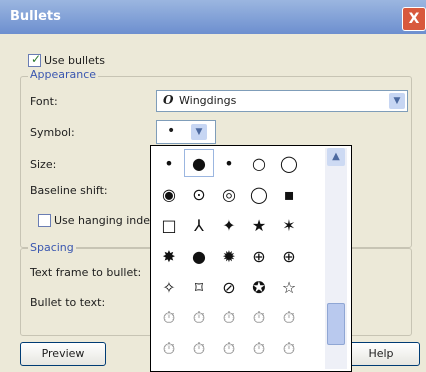 The image size is (426, 372). I want to click on close-button: X, so click(414, 19).